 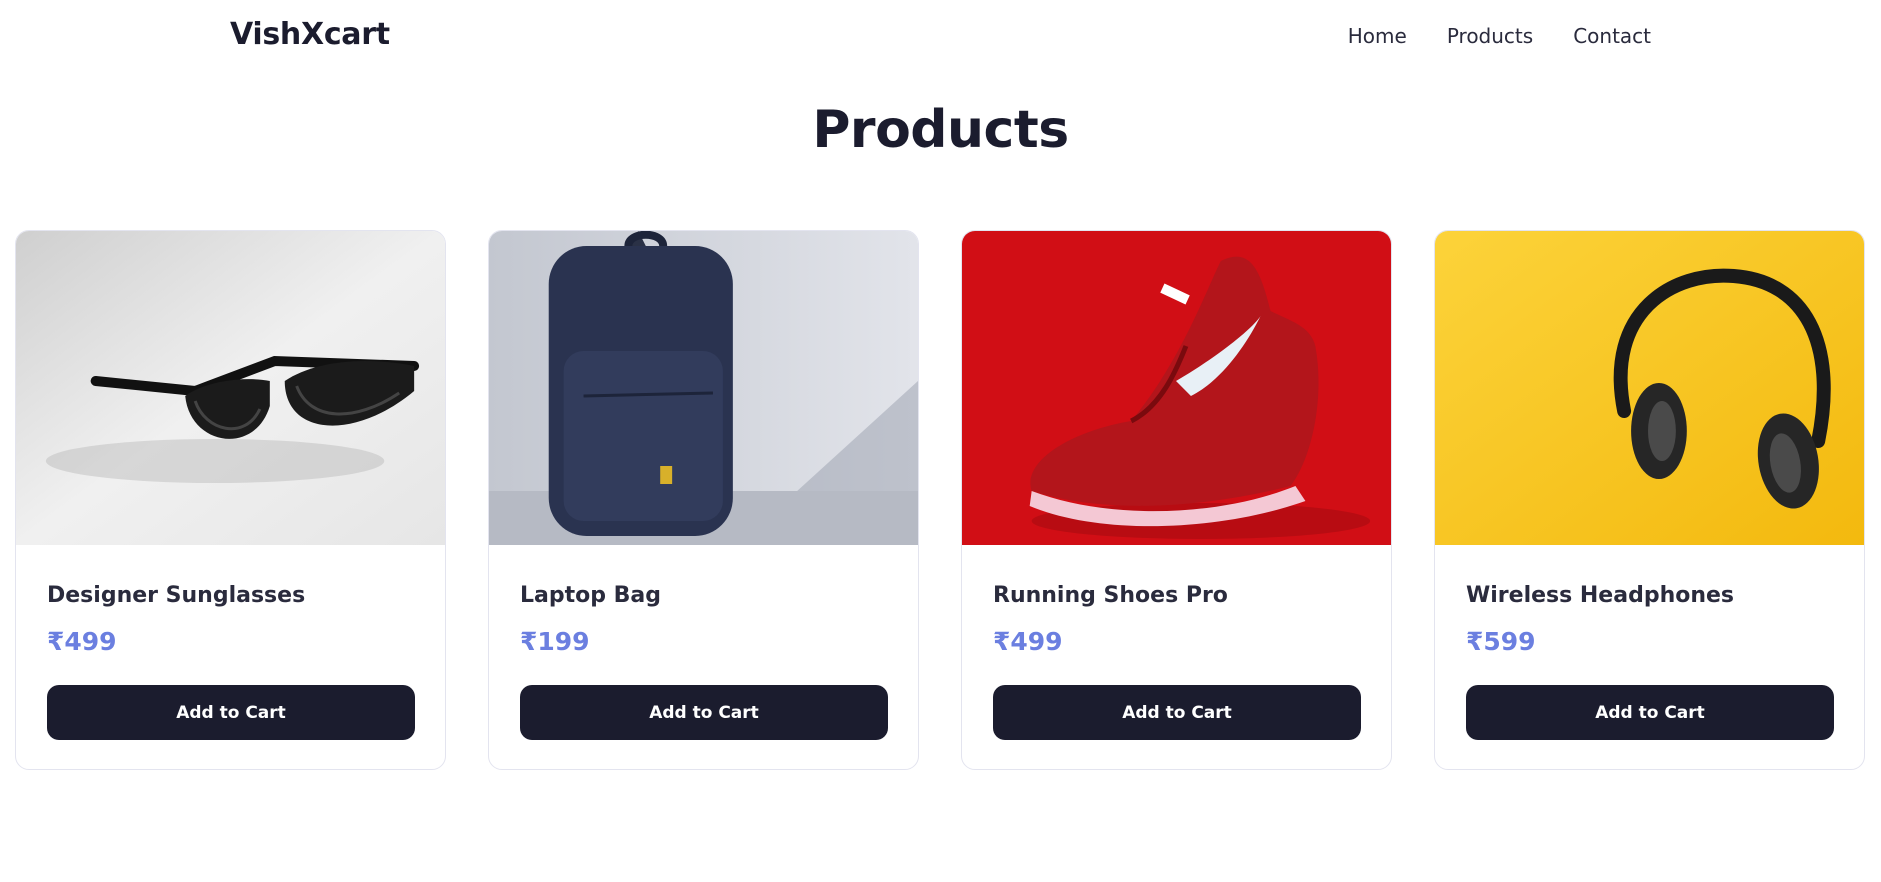 What do you see at coordinates (310, 34) in the screenshot?
I see `brand-logo: VishXcart` at bounding box center [310, 34].